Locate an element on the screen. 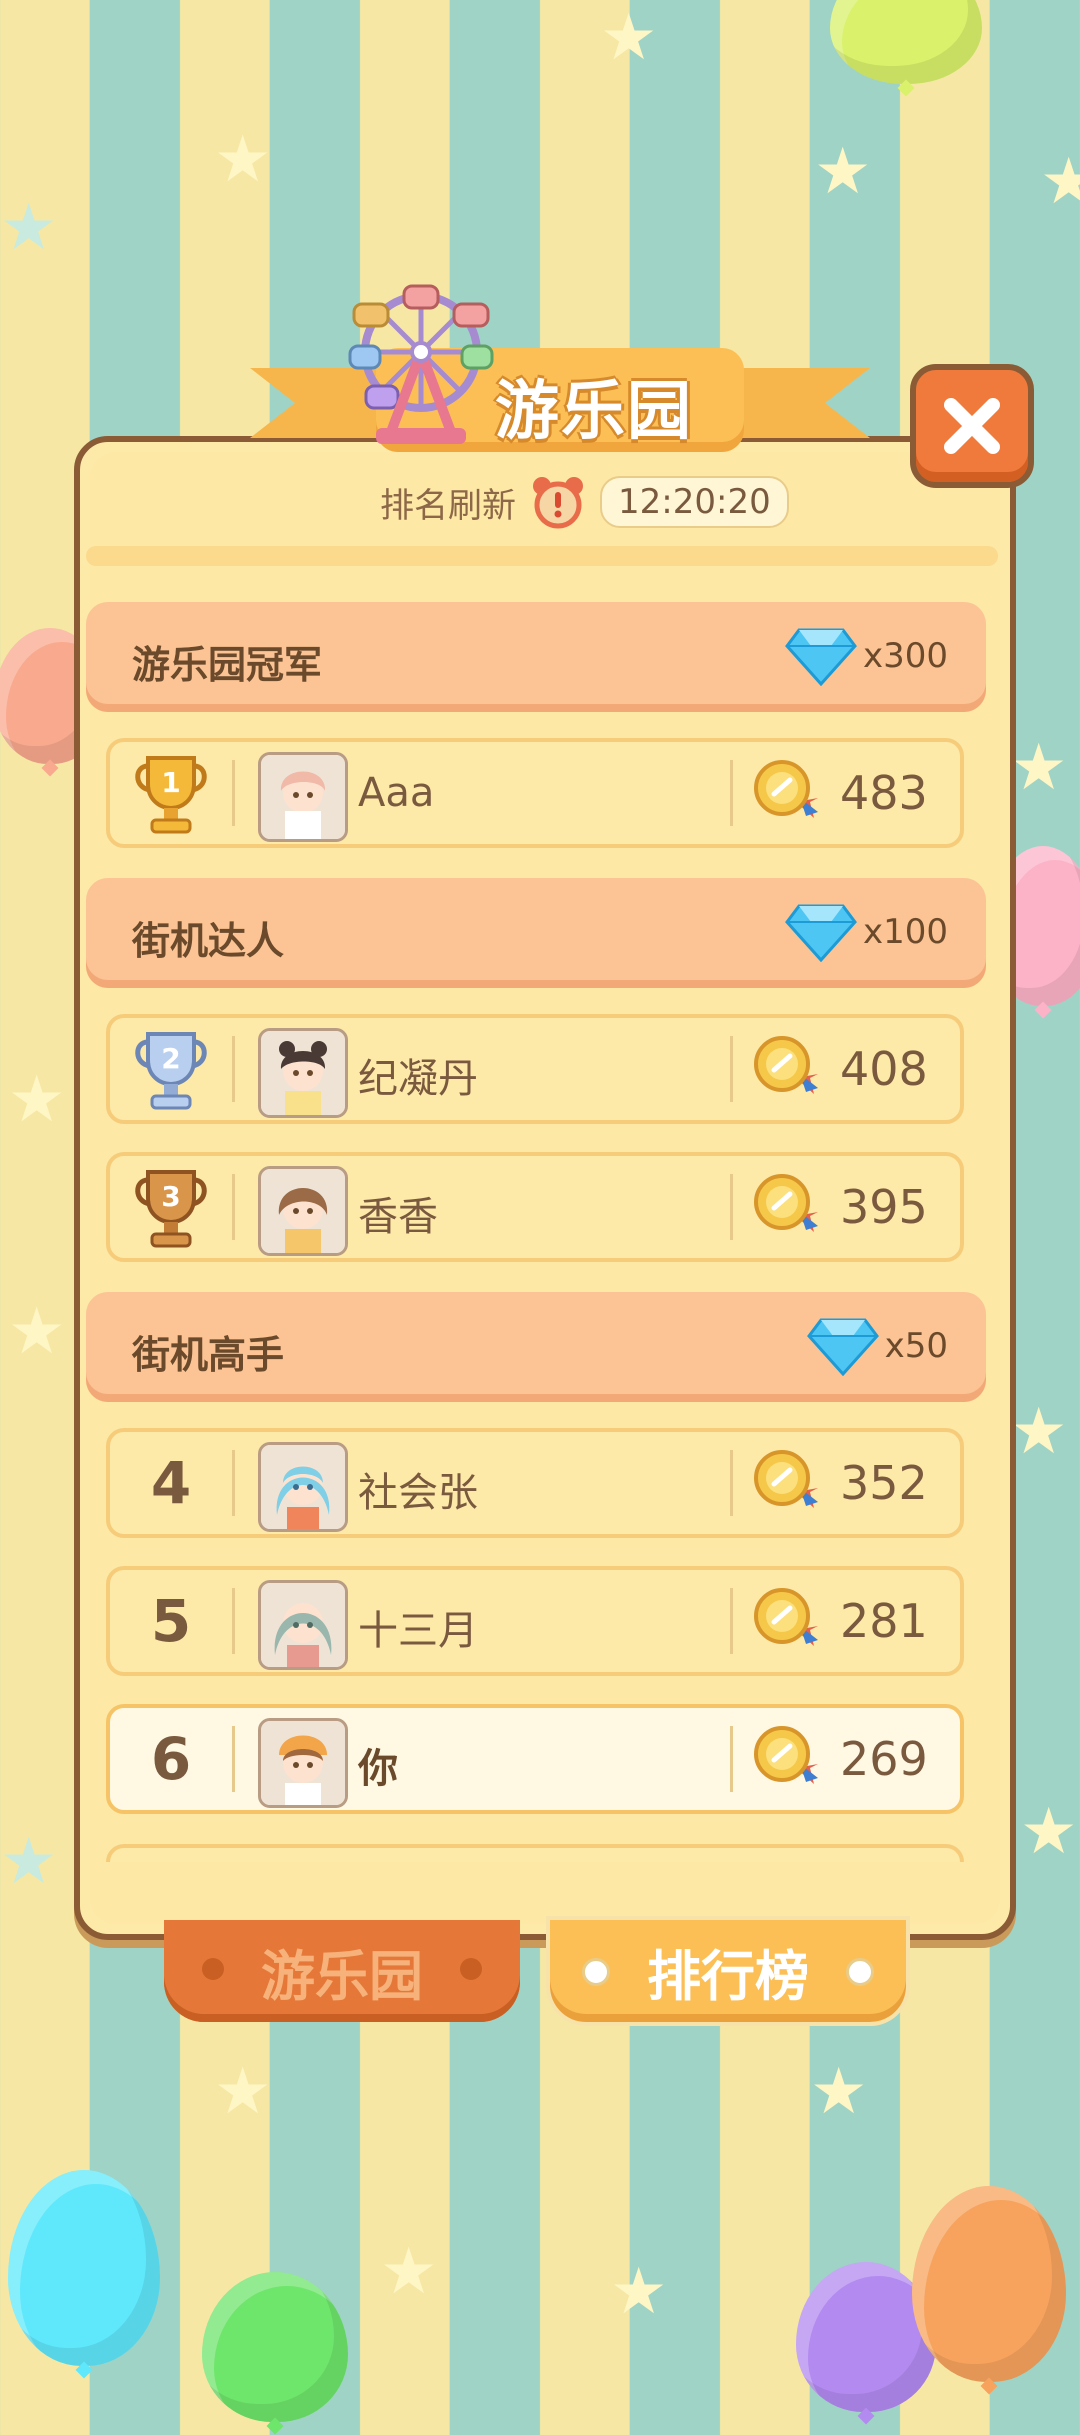  rank-badge: 2 is located at coordinates (171, 1069).